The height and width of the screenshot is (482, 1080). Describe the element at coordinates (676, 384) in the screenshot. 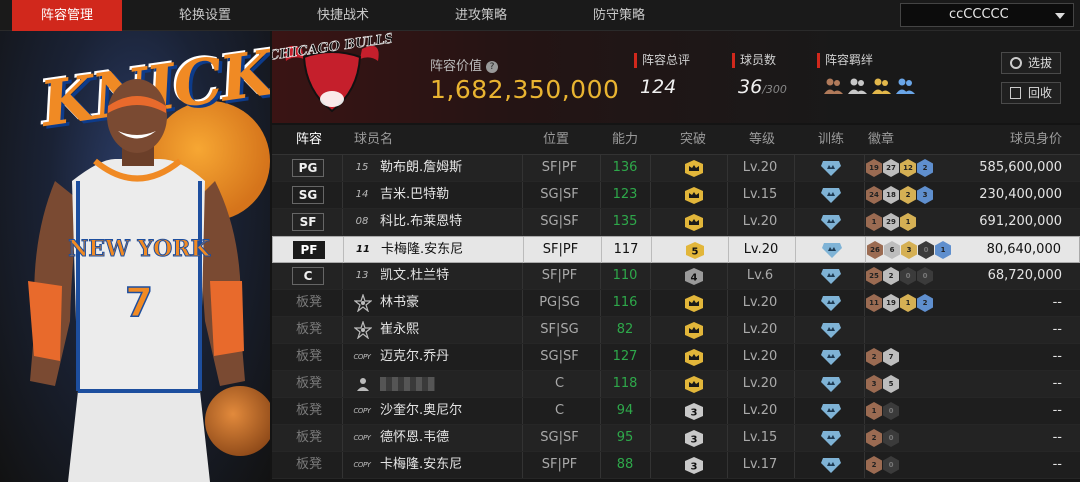

I see `table-row: 板凳 C 118 Lv.20 3 5 --` at that location.